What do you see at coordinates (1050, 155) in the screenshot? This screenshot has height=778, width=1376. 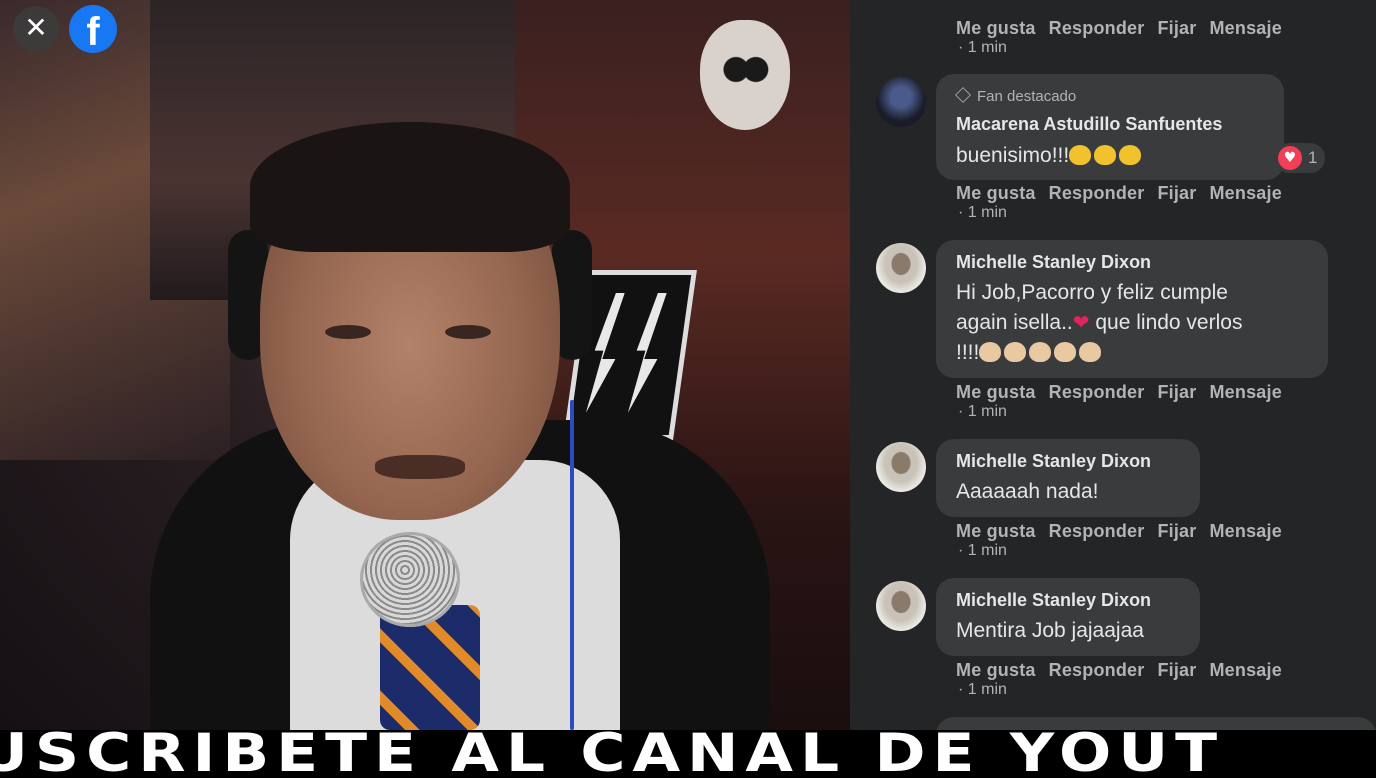 I see `comment-text: buenisimo!!!` at bounding box center [1050, 155].